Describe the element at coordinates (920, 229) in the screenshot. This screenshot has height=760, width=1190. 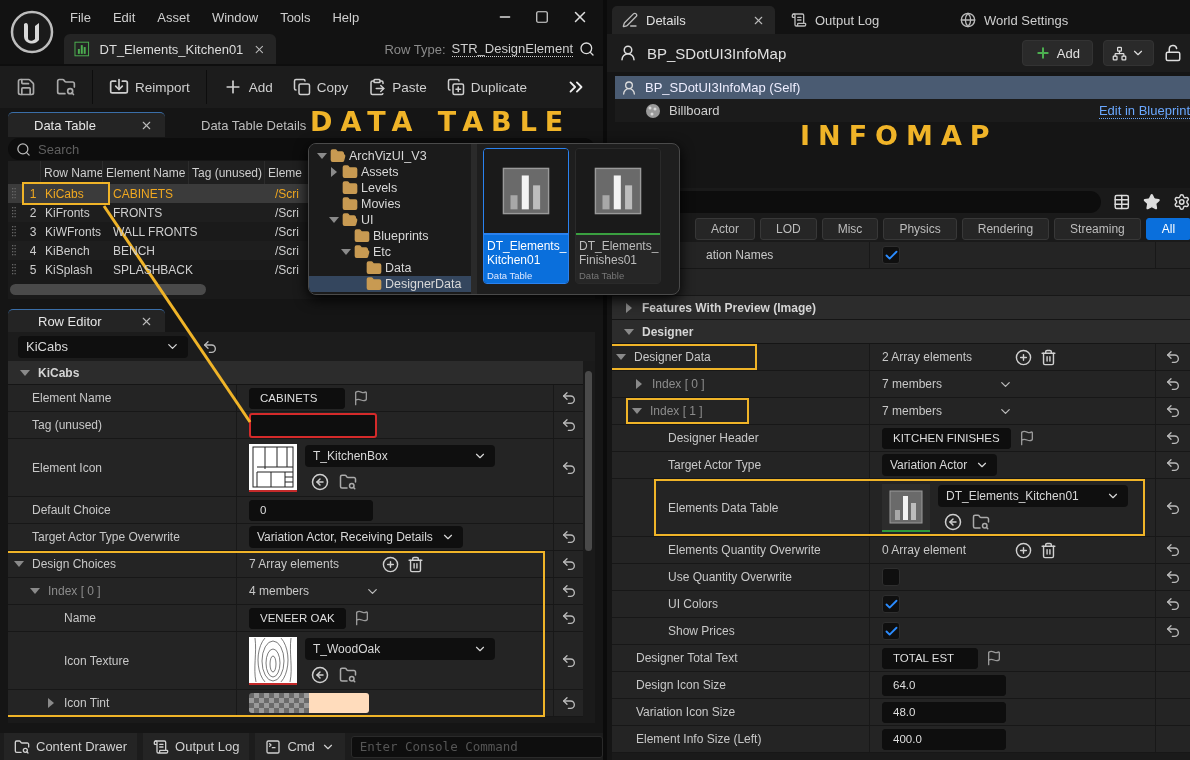
I see `filter-chip: Physics` at that location.